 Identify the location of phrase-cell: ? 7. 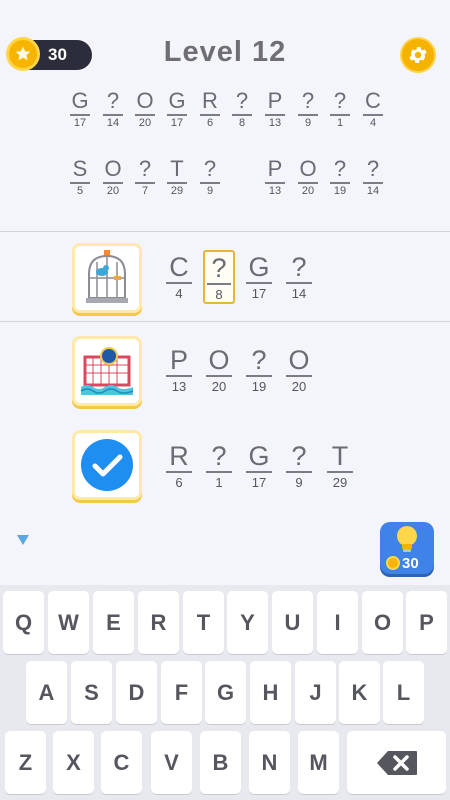
(145, 178).